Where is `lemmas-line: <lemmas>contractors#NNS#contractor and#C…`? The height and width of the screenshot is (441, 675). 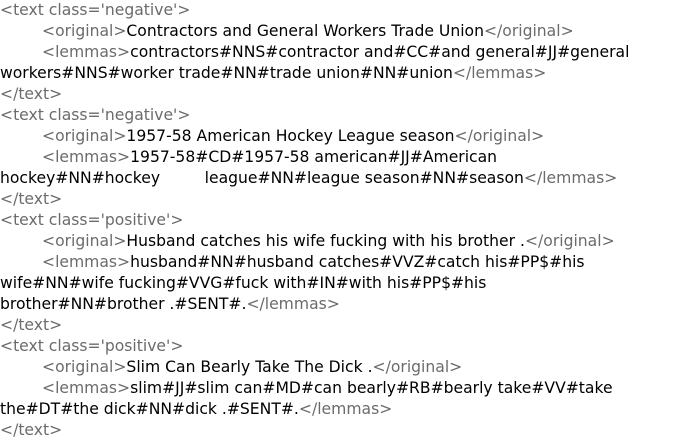
lemmas-line: <lemmas>contractors#NNS#contractor and#C… is located at coordinates (336, 52).